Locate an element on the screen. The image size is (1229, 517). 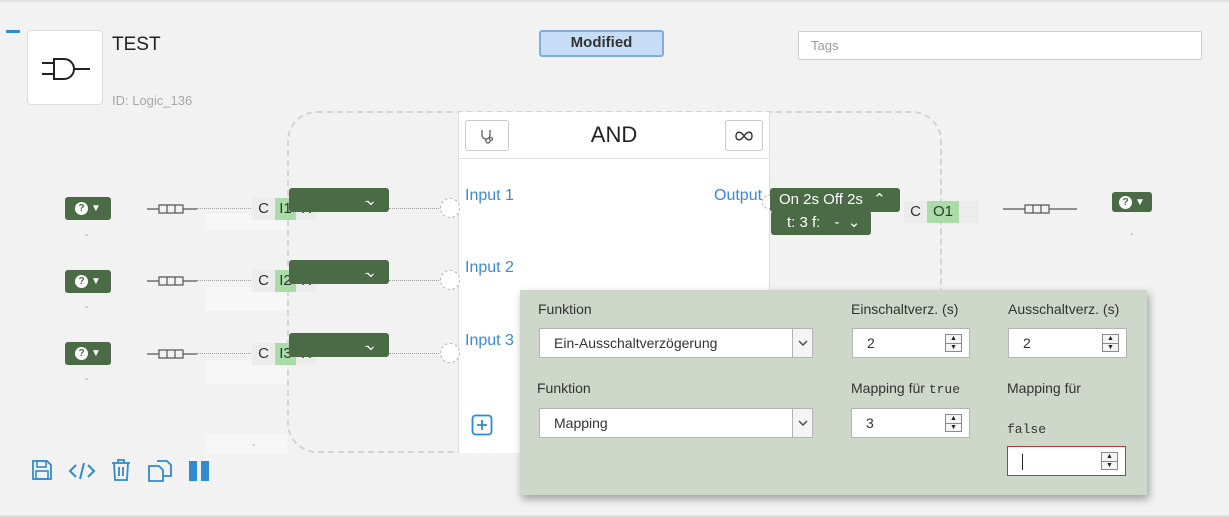
output-c-label: C is located at coordinates (915, 212).